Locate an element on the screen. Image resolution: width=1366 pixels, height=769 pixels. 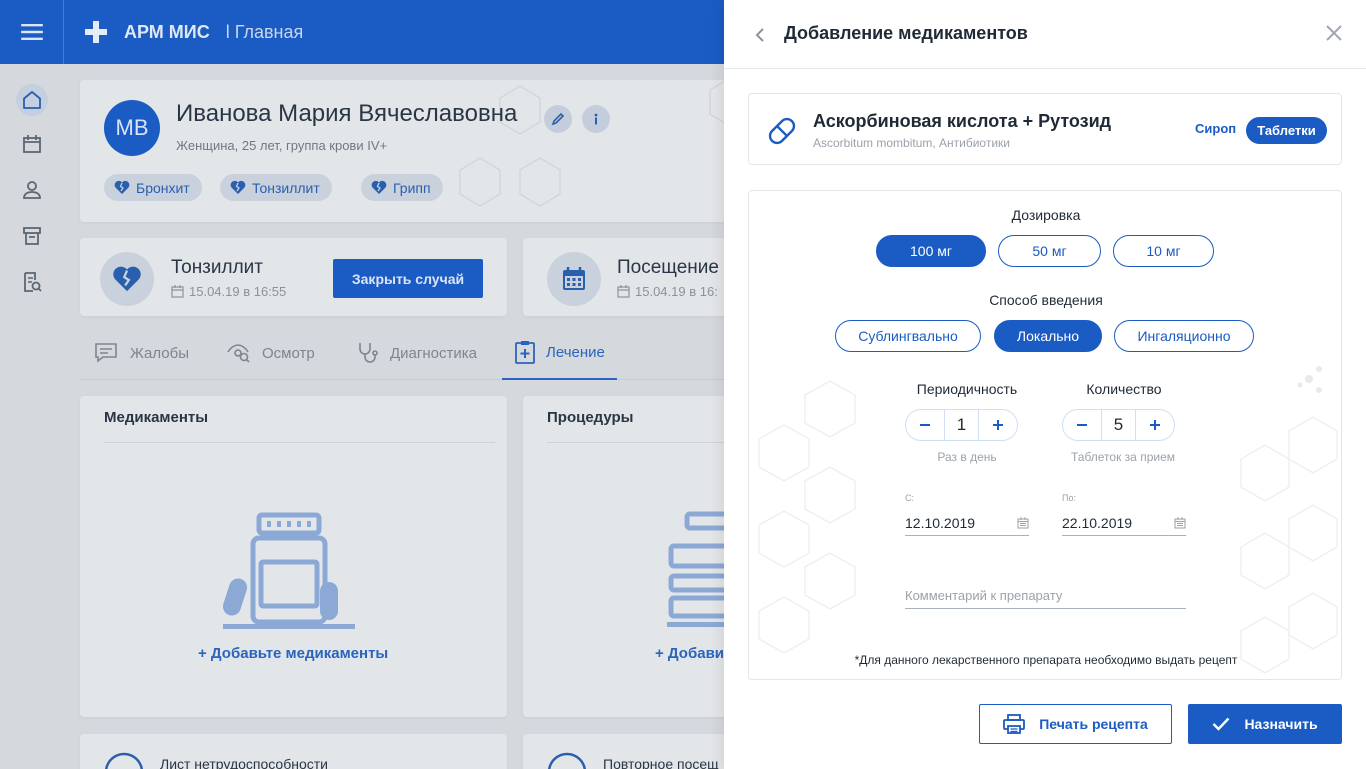
sidebar-item-calendar is located at coordinates (32, 144).